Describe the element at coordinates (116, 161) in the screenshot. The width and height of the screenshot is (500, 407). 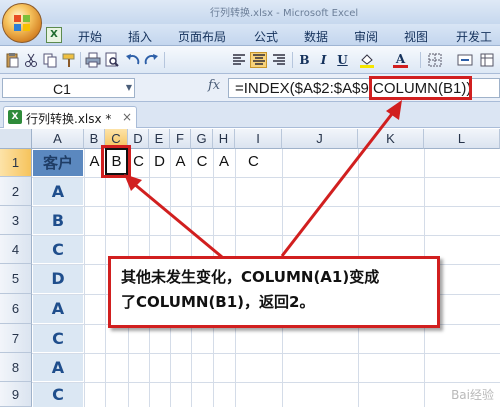
I see `highlight-box-cell` at that location.